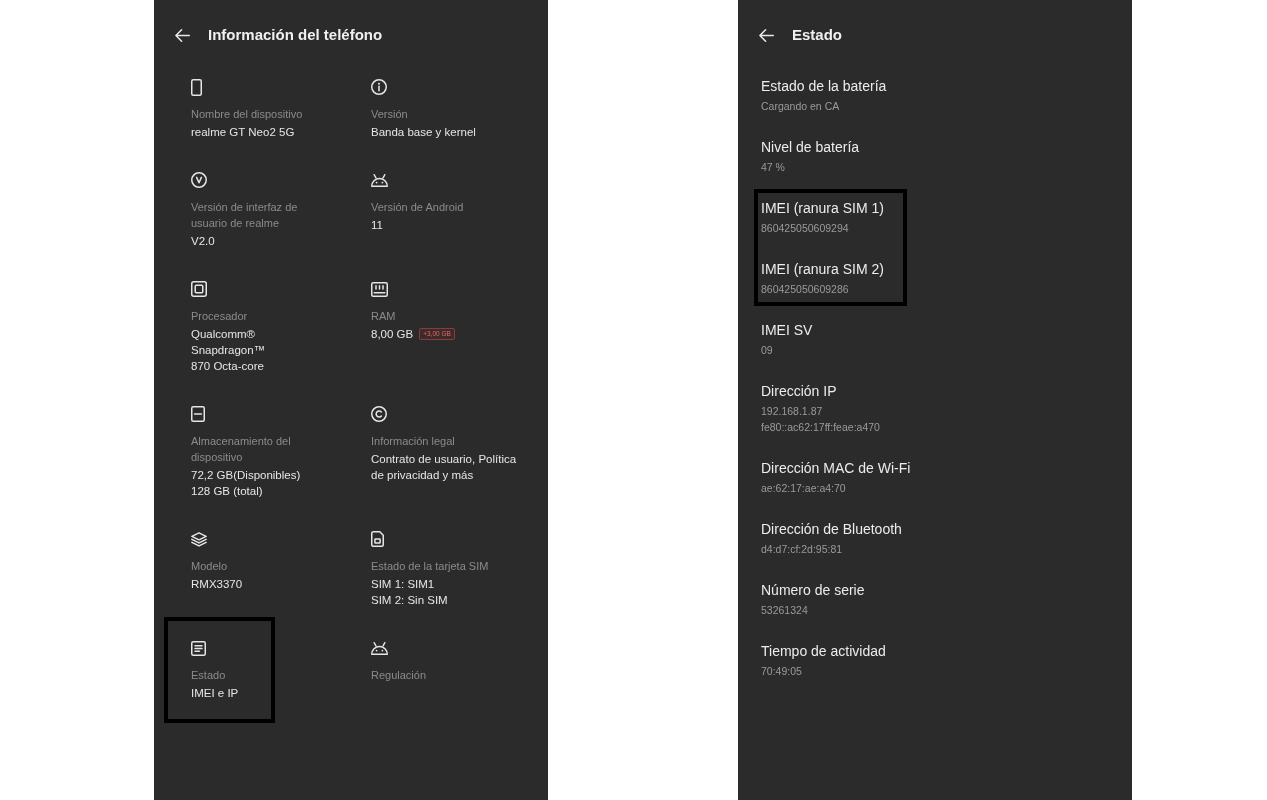 This screenshot has width=1267, height=800. Describe the element at coordinates (813, 590) in the screenshot. I see `row-title: Número de serie` at that location.